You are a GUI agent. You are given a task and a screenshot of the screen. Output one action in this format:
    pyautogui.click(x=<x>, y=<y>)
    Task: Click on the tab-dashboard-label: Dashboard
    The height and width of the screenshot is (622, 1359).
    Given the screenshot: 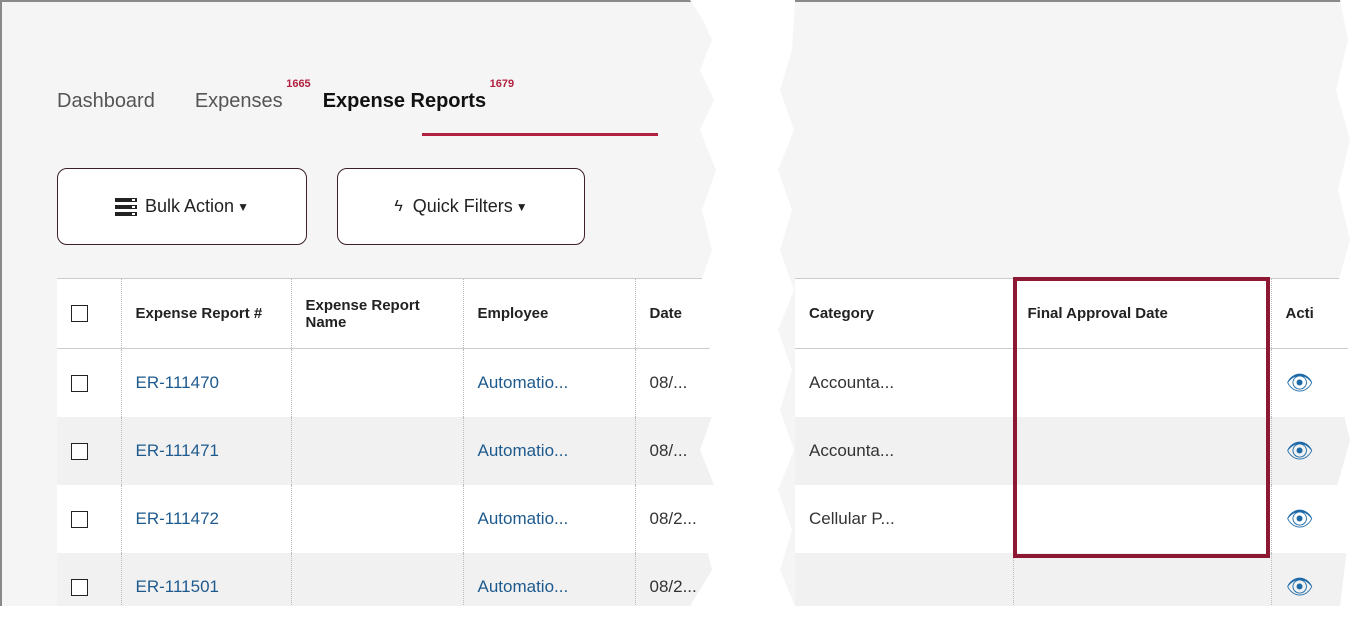 What is the action you would take?
    pyautogui.click(x=106, y=101)
    